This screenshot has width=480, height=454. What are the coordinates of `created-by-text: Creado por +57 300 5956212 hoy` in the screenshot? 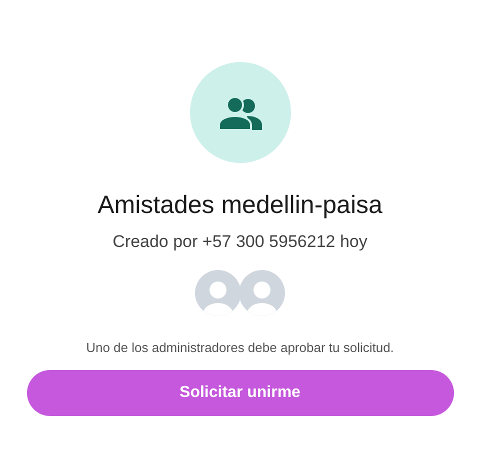 It's located at (240, 242).